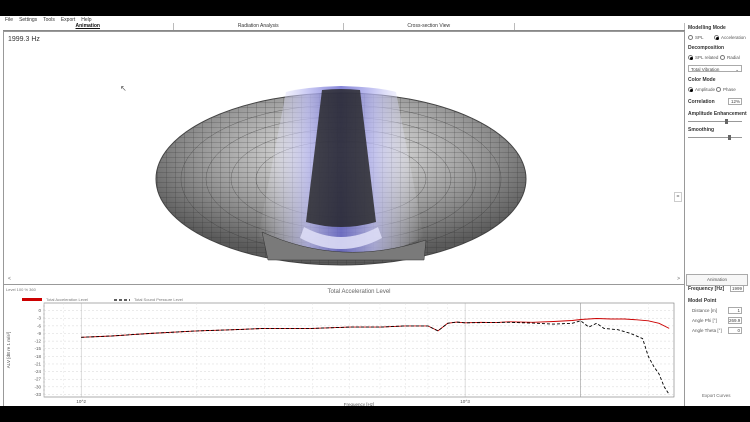  Describe the element at coordinates (730, 57) in the screenshot. I see `option-radial: Radial` at that location.